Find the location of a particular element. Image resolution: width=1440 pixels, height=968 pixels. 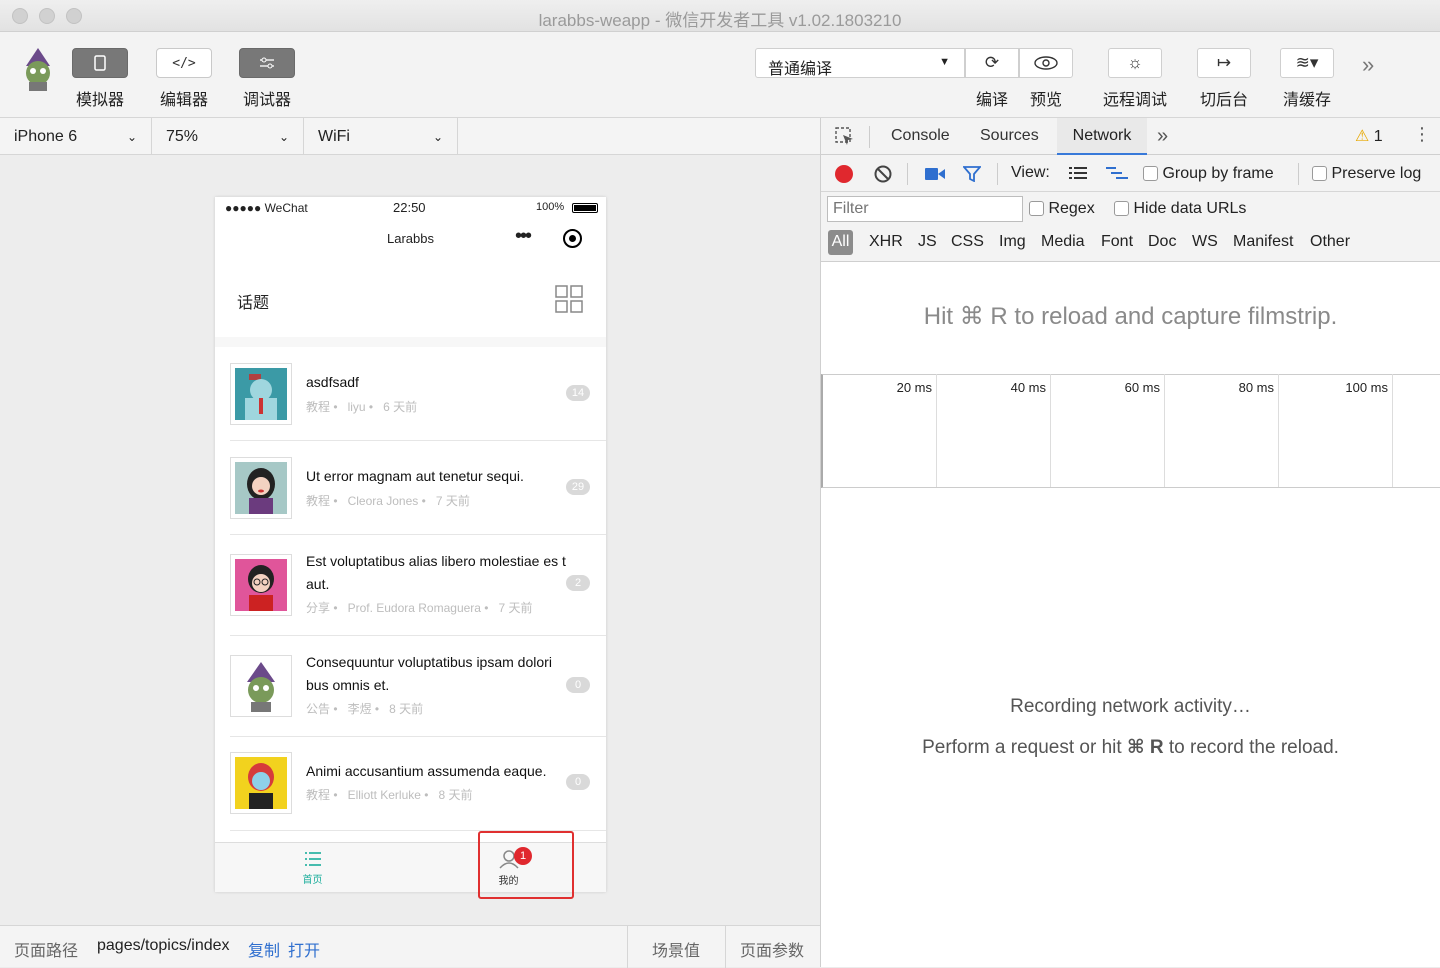

type-filter-js: JS is located at coordinates (927, 242).